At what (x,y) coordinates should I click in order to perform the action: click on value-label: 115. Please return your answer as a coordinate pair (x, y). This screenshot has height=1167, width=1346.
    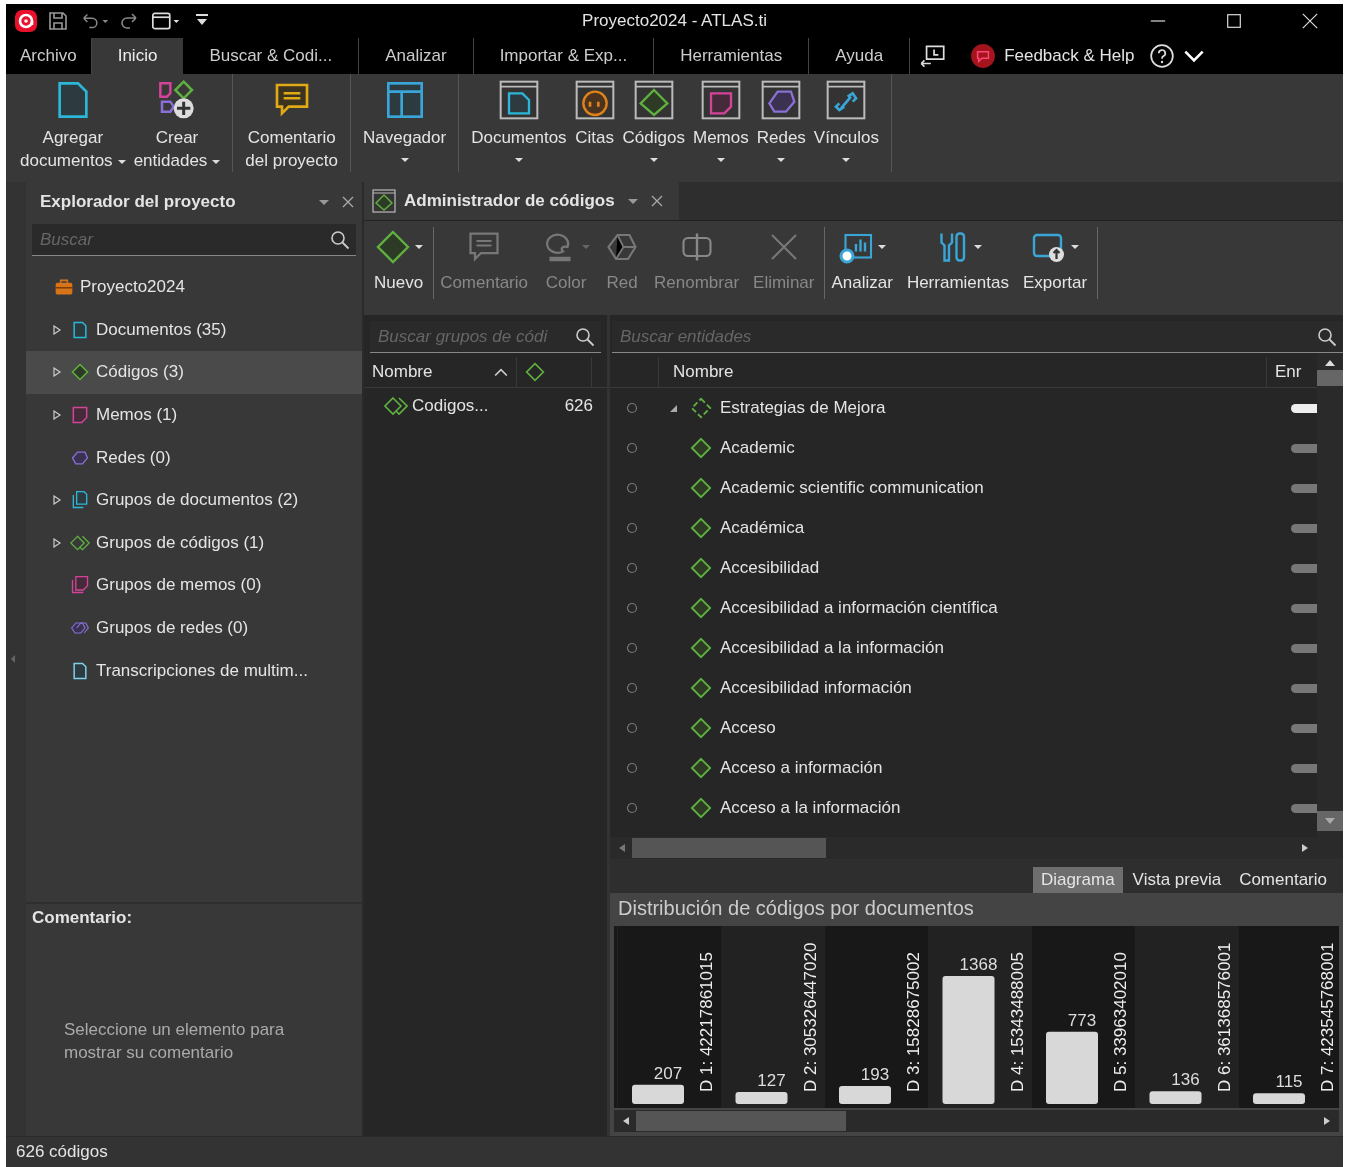
    Looking at the image, I should click on (1289, 1082).